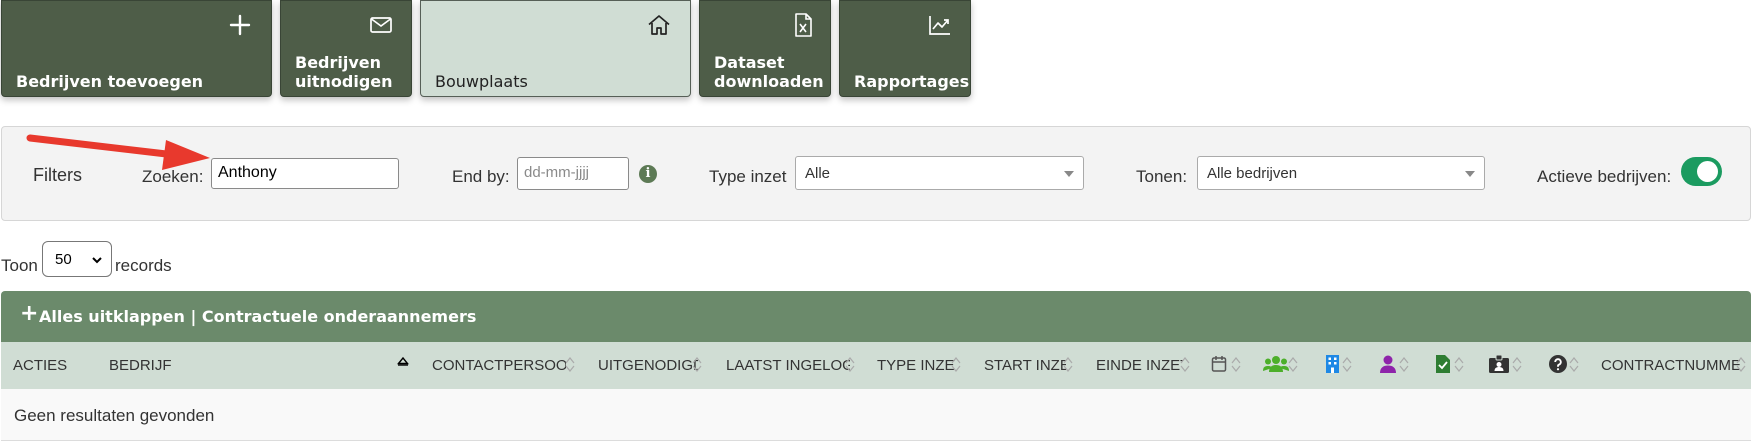 The image size is (1751, 448). Describe the element at coordinates (118, 152) in the screenshot. I see `red-arrow-annotation` at that location.